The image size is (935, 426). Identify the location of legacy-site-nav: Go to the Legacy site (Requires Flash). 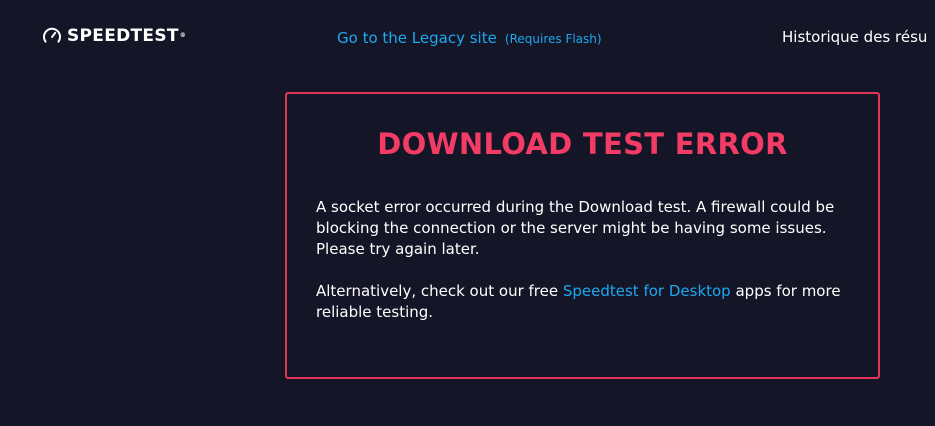
(469, 37).